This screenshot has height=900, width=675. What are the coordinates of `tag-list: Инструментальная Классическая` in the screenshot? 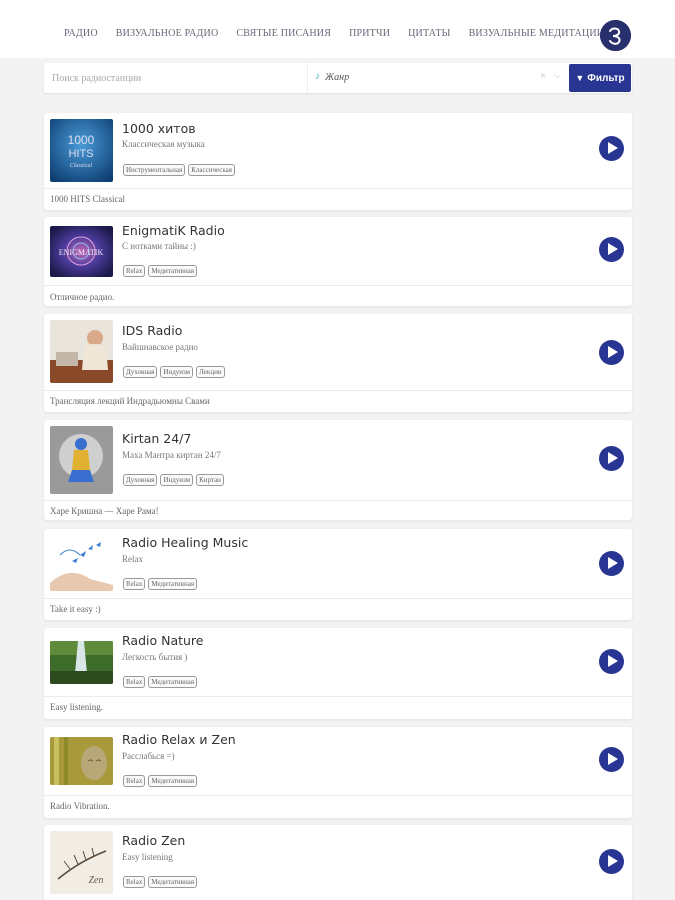 It's located at (179, 170).